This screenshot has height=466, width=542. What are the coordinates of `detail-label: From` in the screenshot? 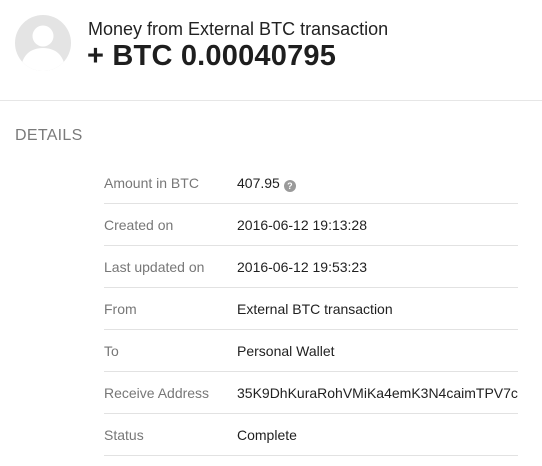 It's located at (120, 309).